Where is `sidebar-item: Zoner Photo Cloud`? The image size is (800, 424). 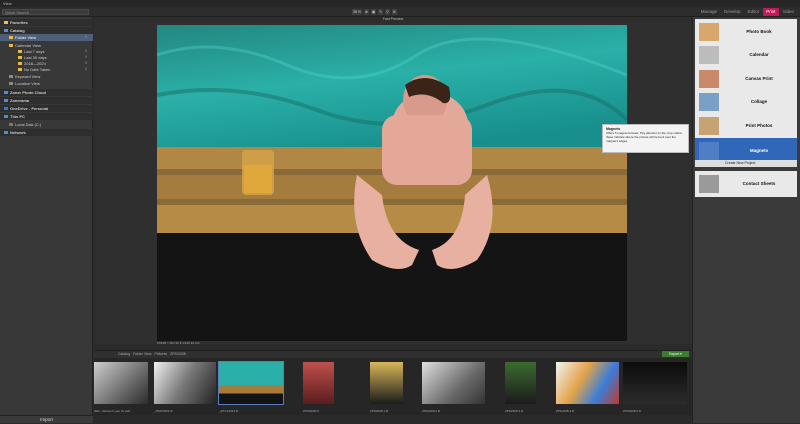 sidebar-item: Zoner Photo Cloud is located at coordinates (46, 92).